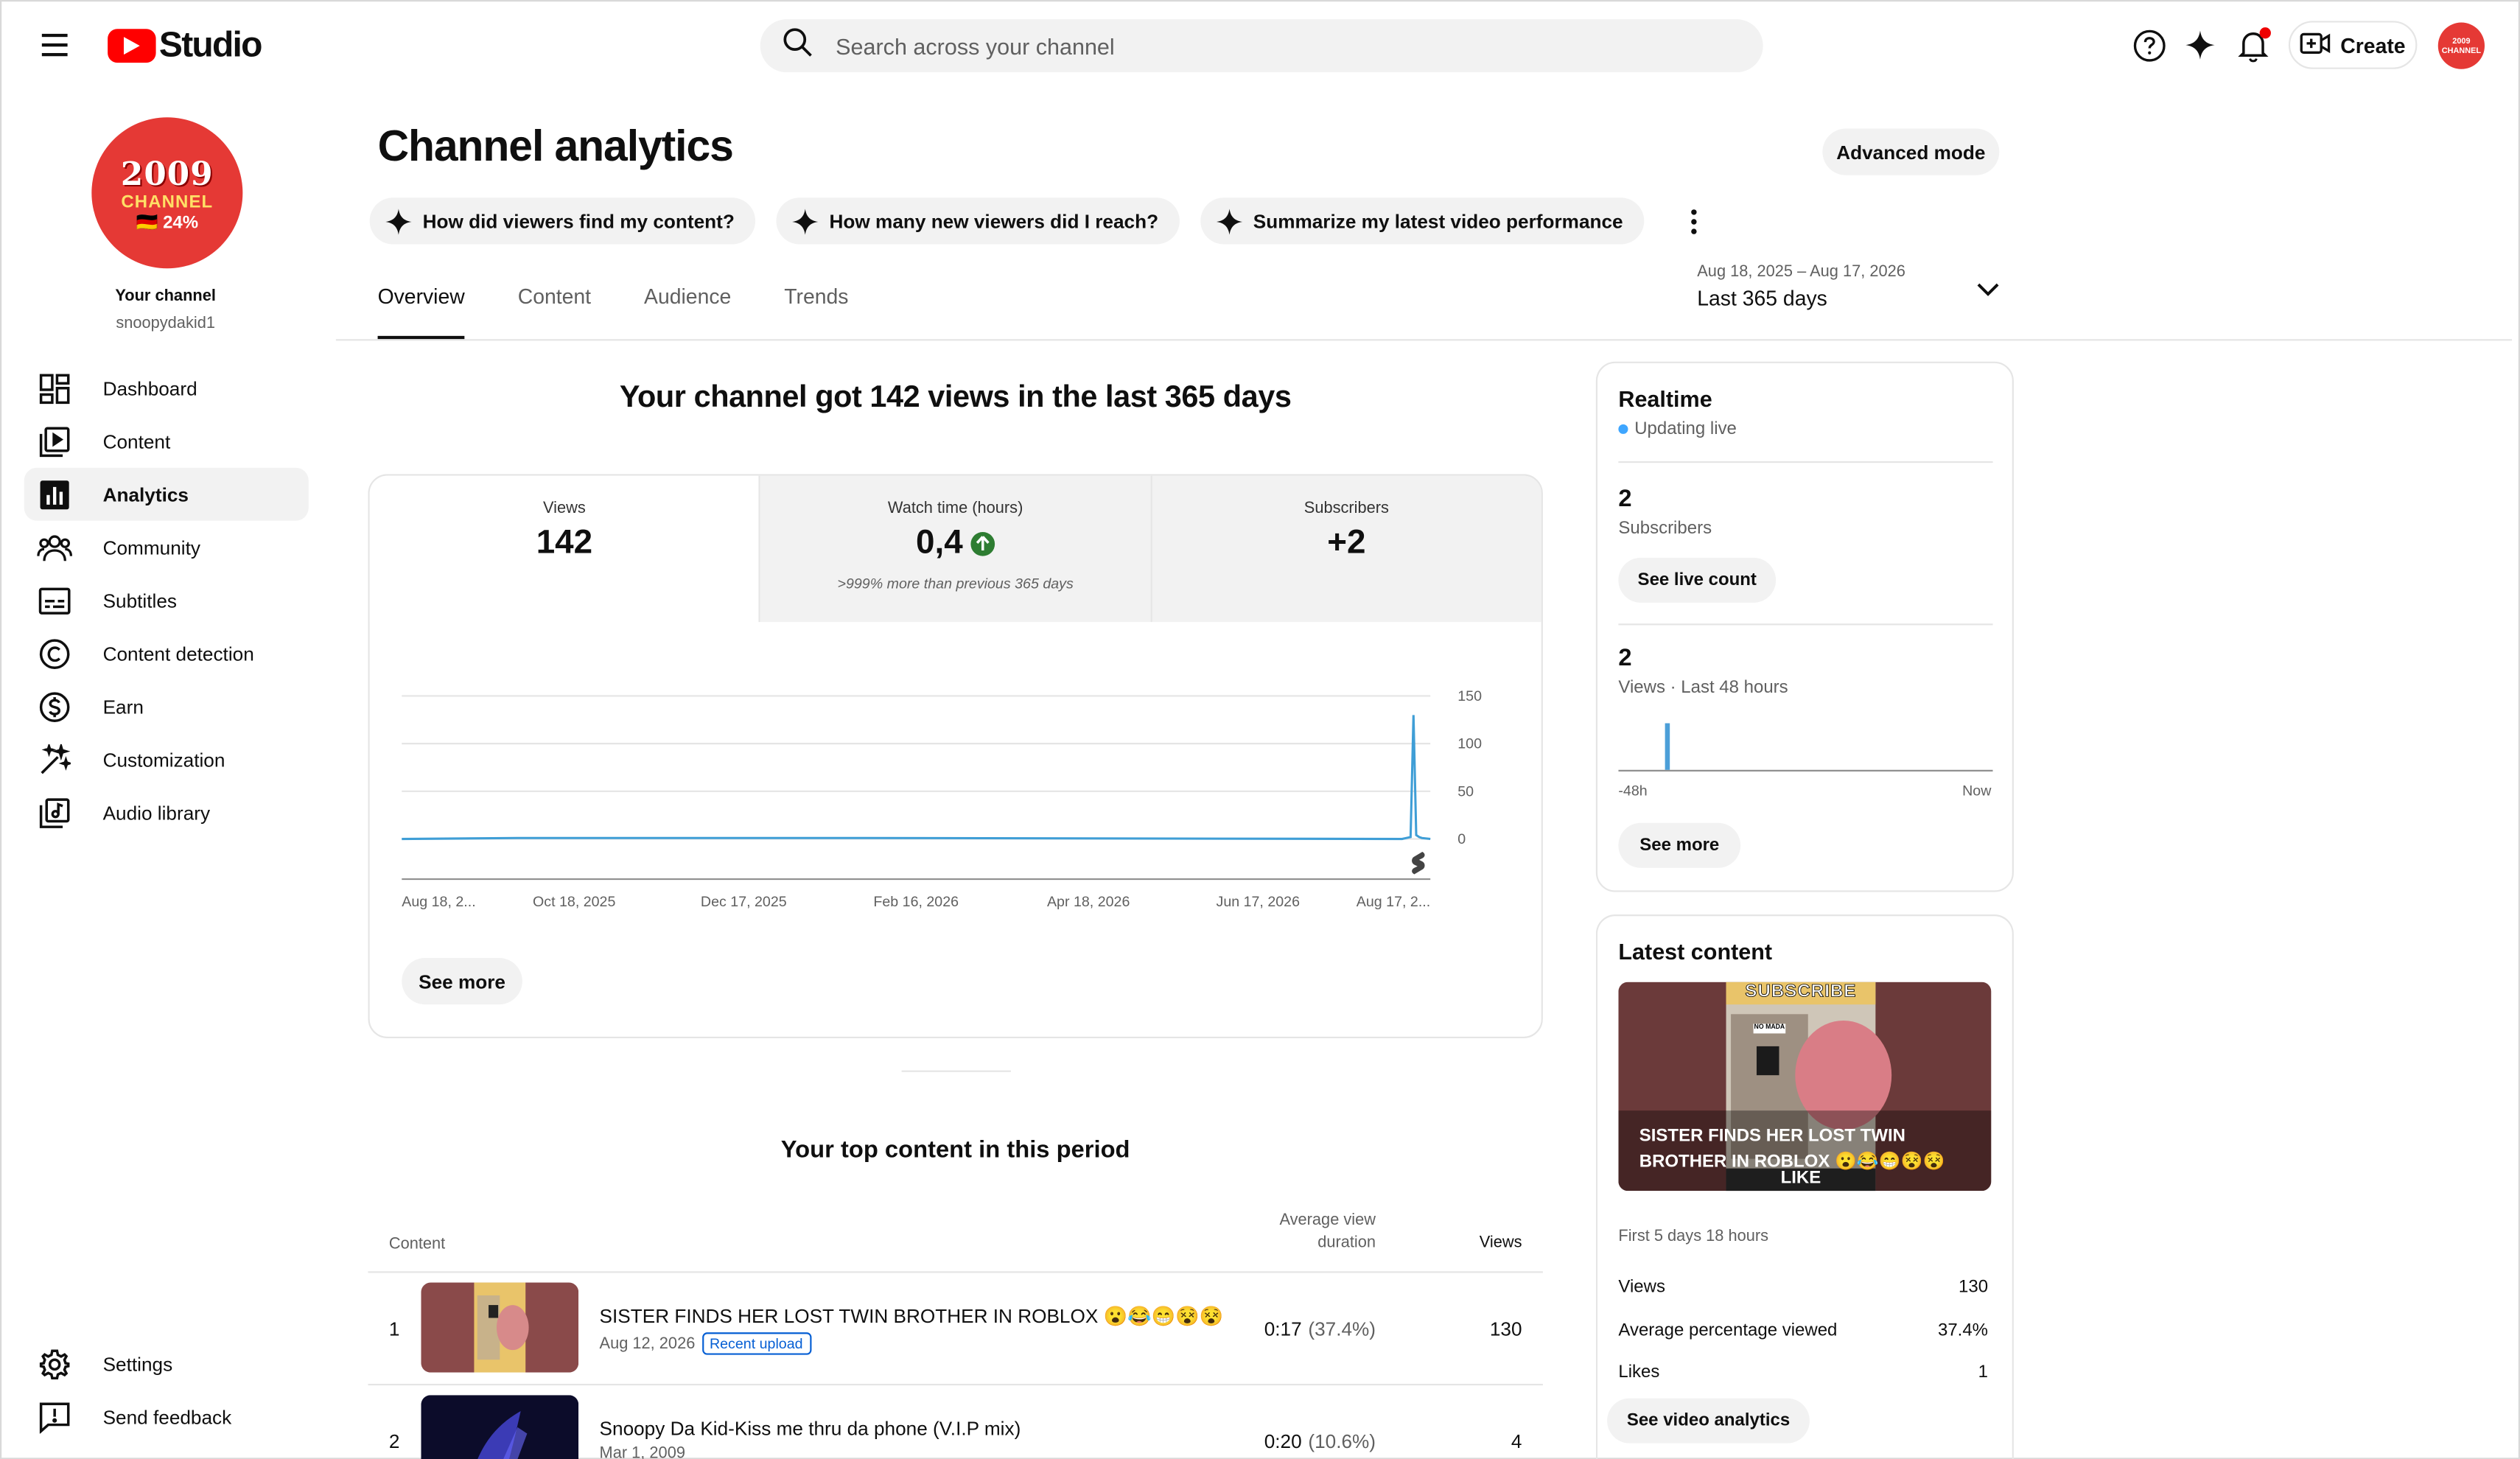 The width and height of the screenshot is (2520, 1459). What do you see at coordinates (1694, 221) in the screenshot?
I see `more-options-icon` at bounding box center [1694, 221].